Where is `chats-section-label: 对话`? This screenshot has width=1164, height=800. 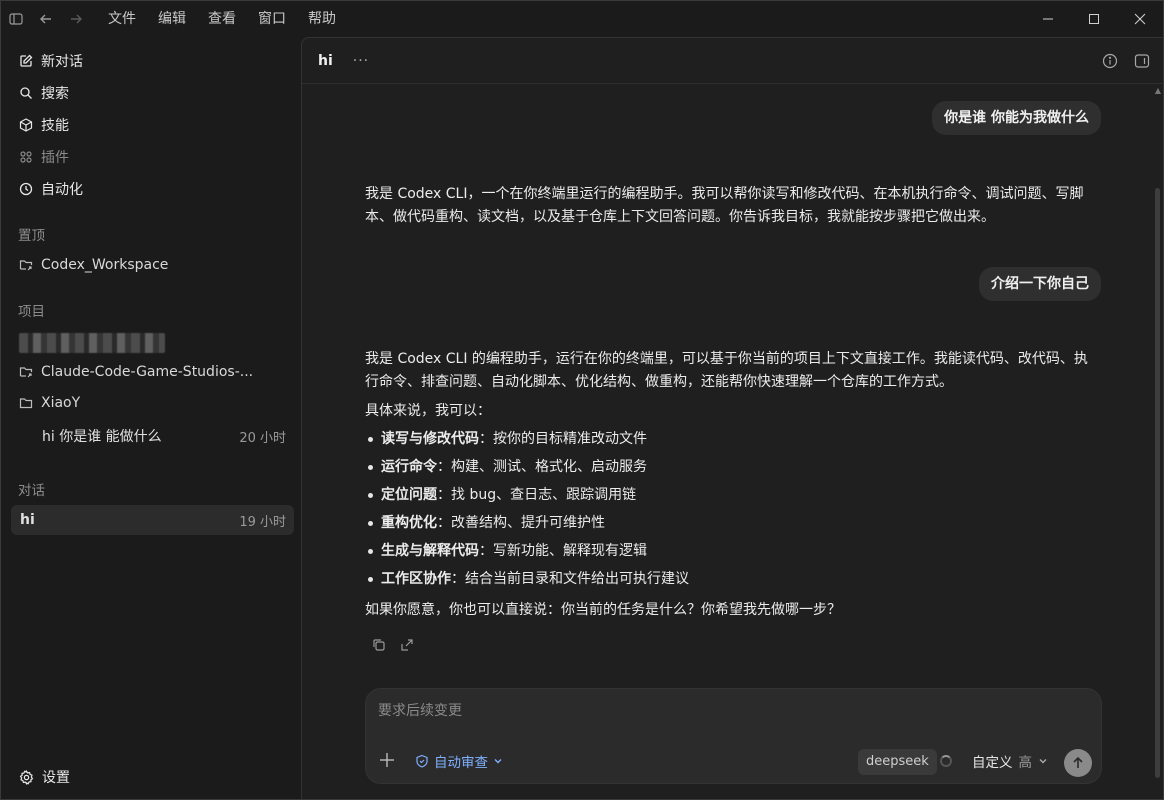
chats-section-label: 对话 is located at coordinates (31, 491).